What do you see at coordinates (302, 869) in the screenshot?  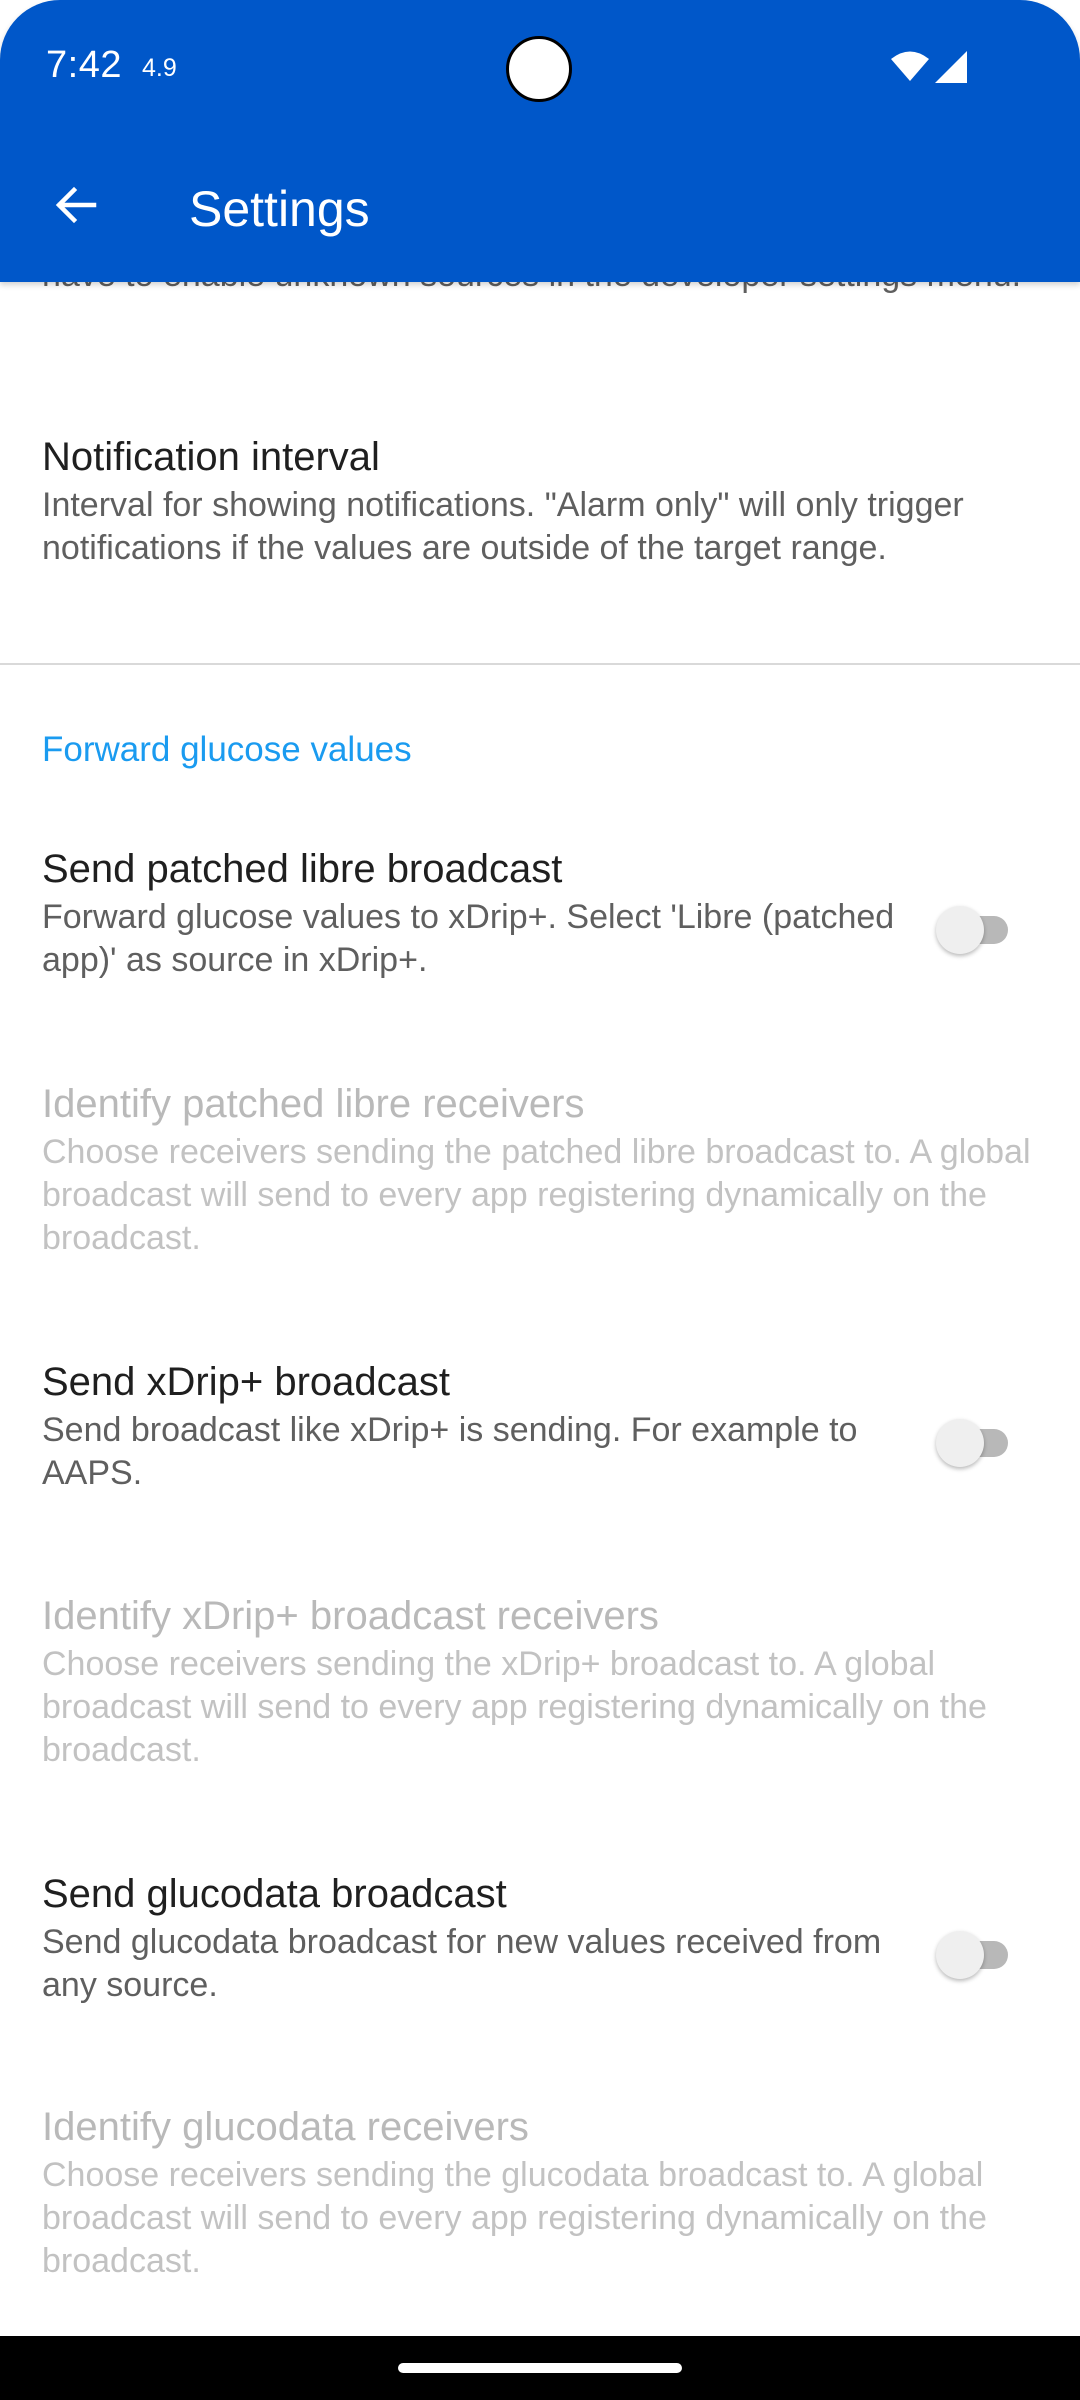 I see `pref-title: Send patched libre broadcast` at bounding box center [302, 869].